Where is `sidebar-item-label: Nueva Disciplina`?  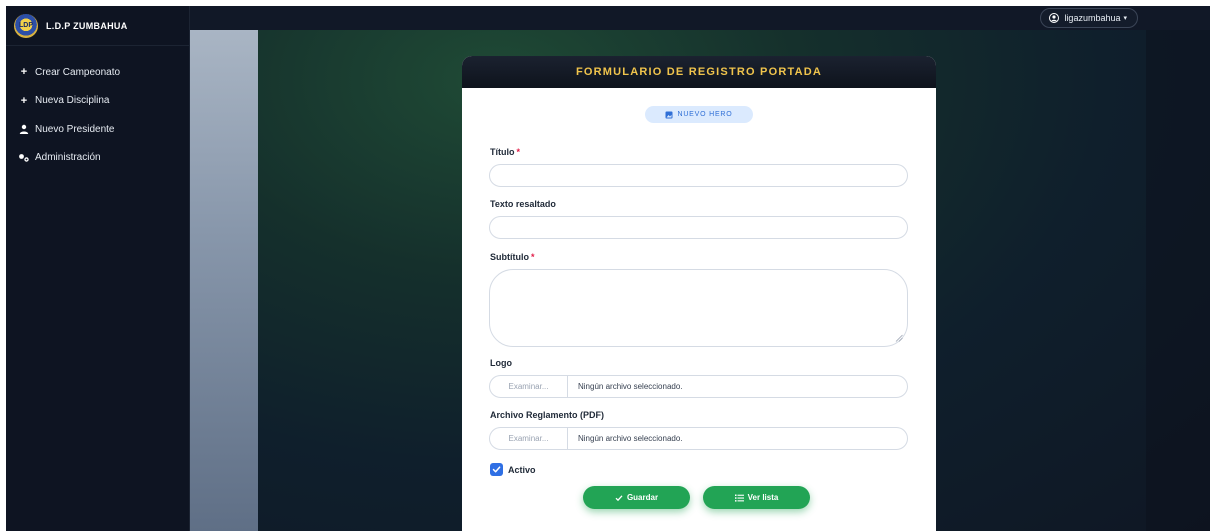 sidebar-item-label: Nueva Disciplina is located at coordinates (72, 101).